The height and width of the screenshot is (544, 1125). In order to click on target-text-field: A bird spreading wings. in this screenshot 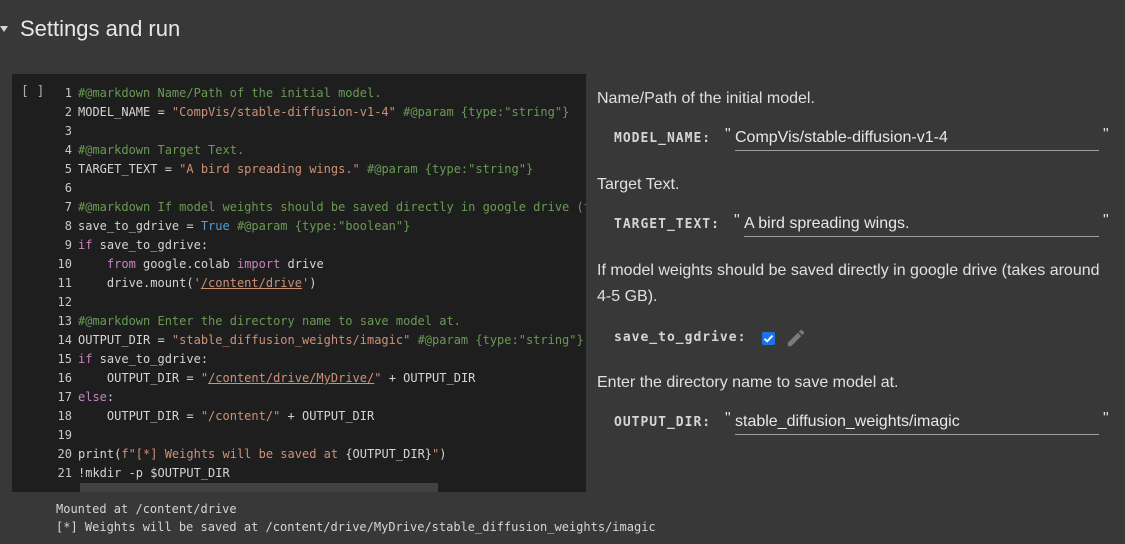, I will do `click(921, 224)`.